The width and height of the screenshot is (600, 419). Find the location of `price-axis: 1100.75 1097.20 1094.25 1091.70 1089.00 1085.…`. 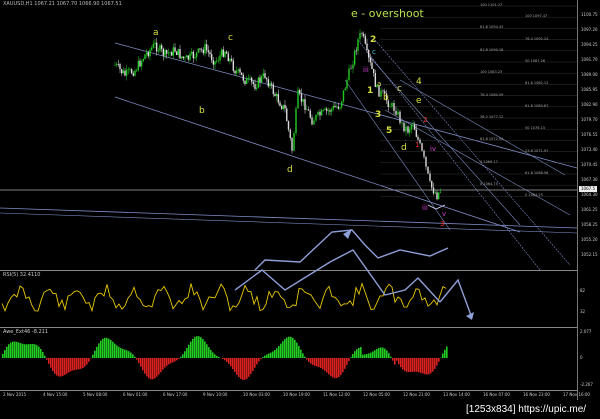

price-axis: 1100.75 1097.20 1094.25 1091.70 1089.00 1085.… is located at coordinates (588, 200).